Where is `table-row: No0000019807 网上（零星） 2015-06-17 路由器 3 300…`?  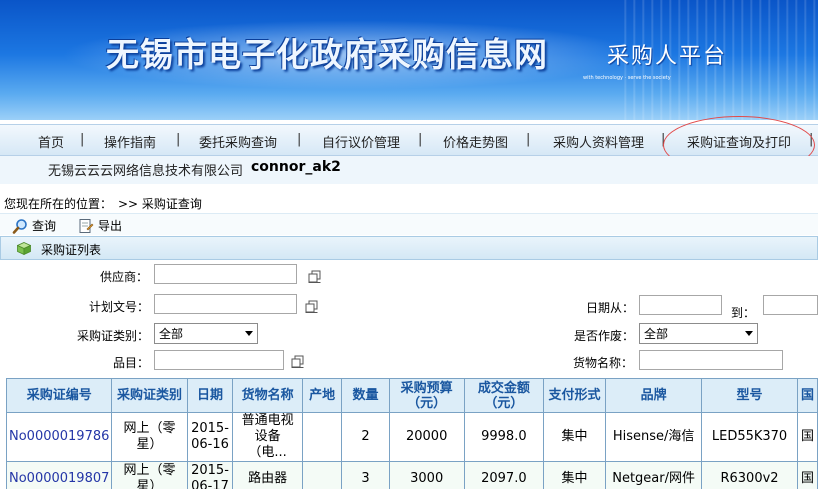
table-row: No0000019807 网上（零星） 2015-06-17 路由器 3 300… is located at coordinates (411, 475).